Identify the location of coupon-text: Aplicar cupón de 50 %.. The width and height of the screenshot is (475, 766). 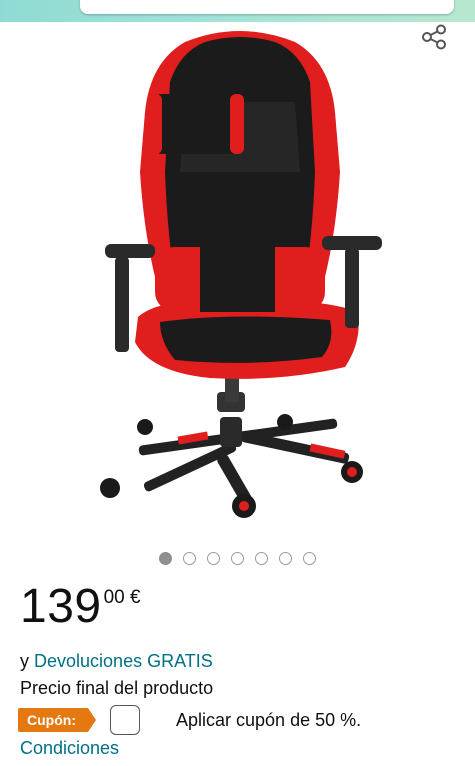
(269, 720).